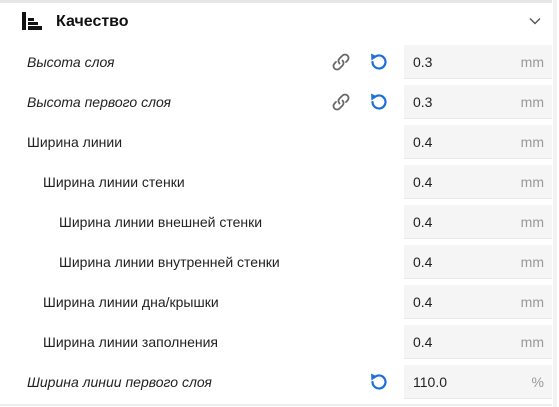  I want to click on setting-row-wall-line-width: Ширина линии стенки 0.4 mm, so click(276, 182).